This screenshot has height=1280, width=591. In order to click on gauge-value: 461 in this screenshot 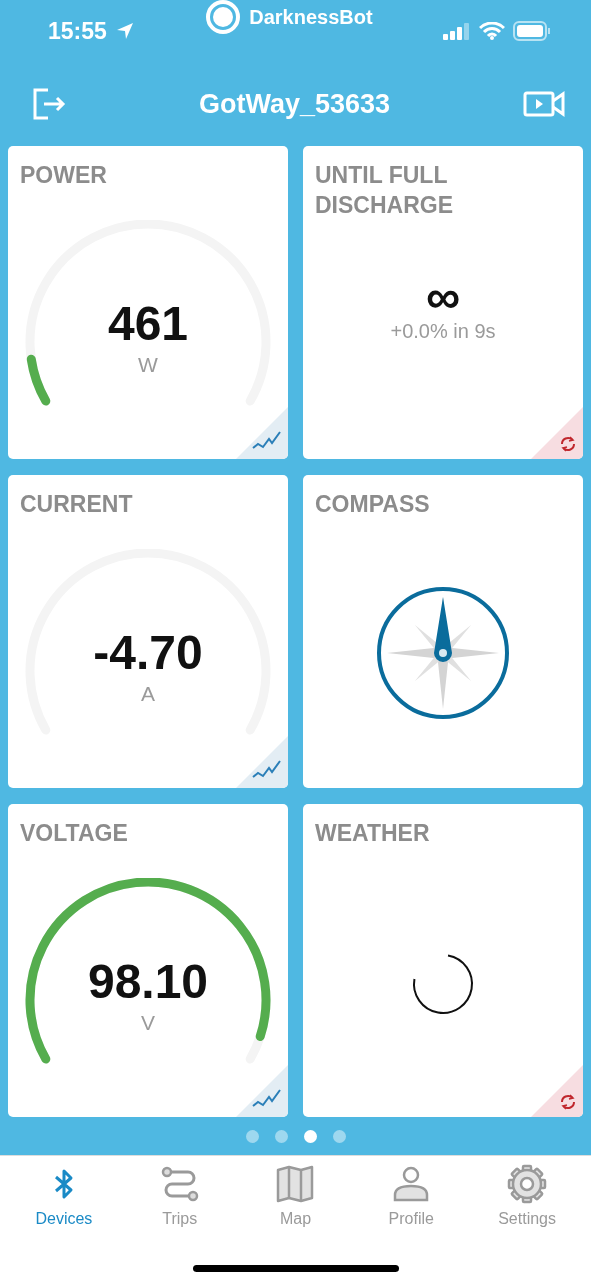, I will do `click(148, 323)`.